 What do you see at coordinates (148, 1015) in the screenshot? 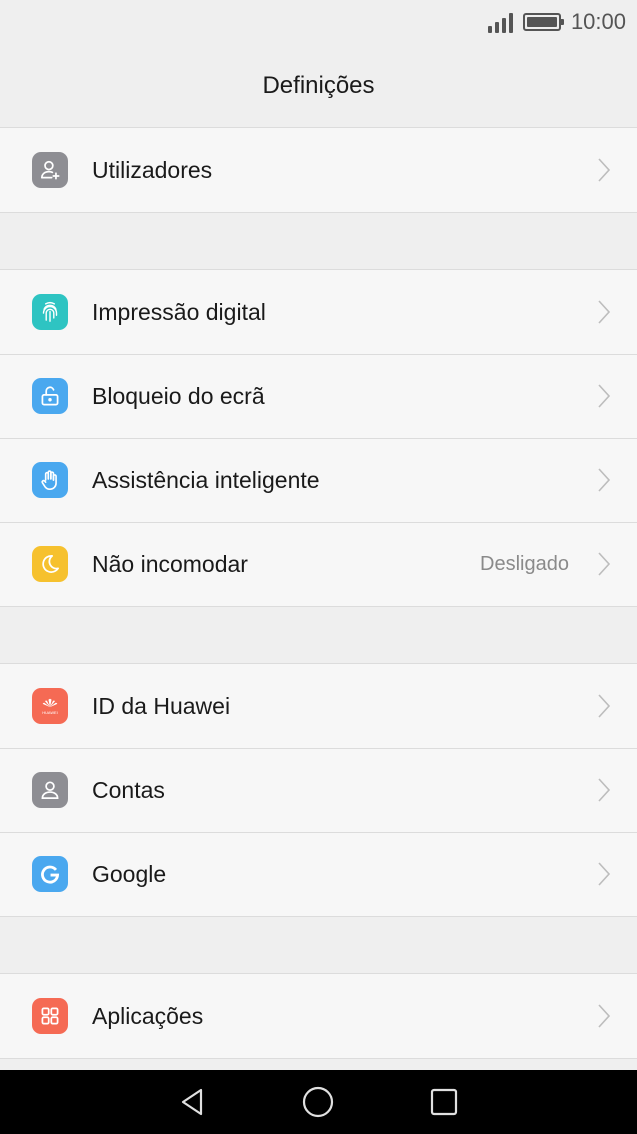
I see `settings-item-label: Aplicações` at bounding box center [148, 1015].